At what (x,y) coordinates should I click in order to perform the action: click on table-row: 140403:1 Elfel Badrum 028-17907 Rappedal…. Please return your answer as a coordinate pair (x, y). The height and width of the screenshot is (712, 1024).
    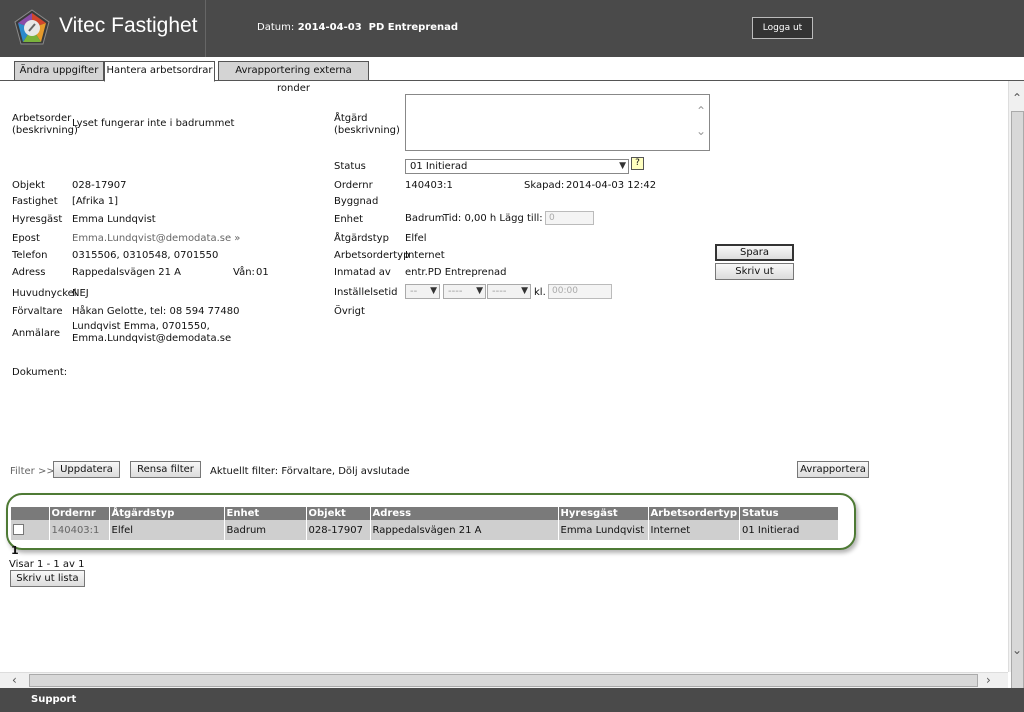
    Looking at the image, I should click on (425, 530).